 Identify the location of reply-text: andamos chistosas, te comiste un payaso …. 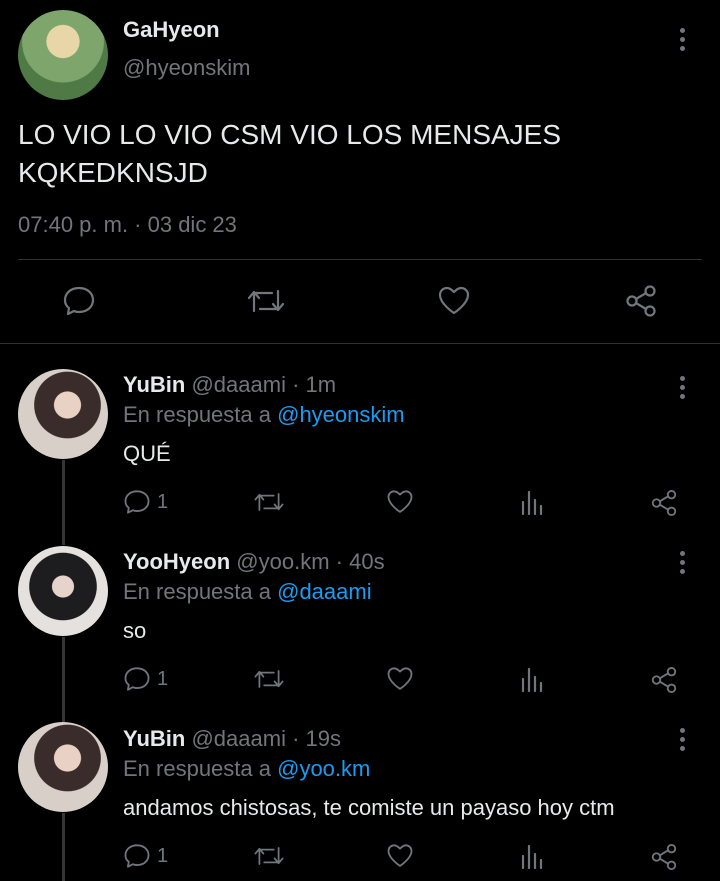
(369, 807).